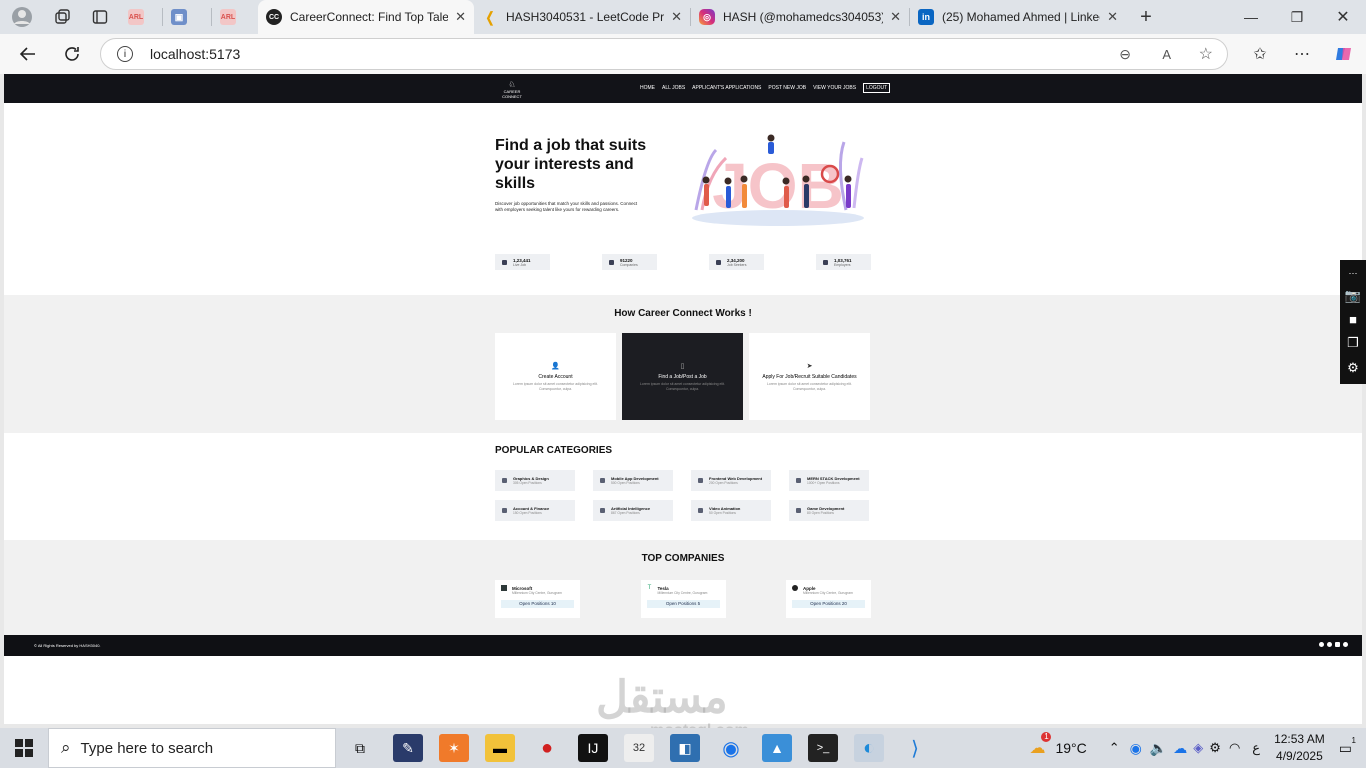 The width and height of the screenshot is (1366, 768). What do you see at coordinates (787, 88) in the screenshot?
I see `nav-post-job: POST NEW JOB` at bounding box center [787, 88].